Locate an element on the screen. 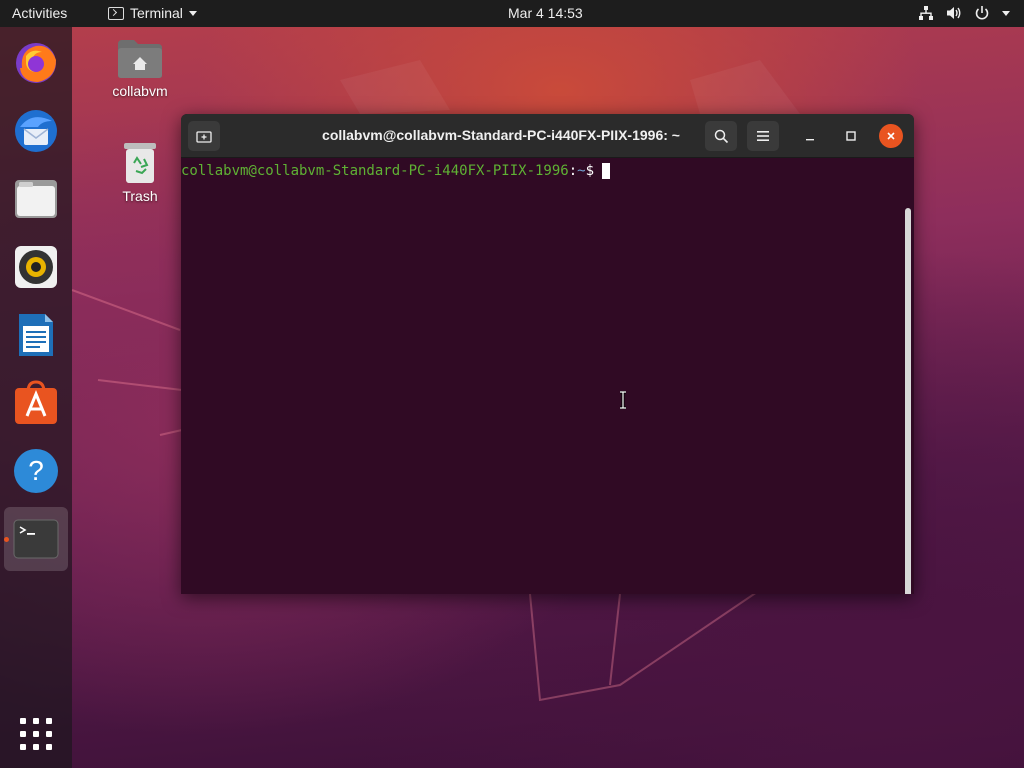 The width and height of the screenshot is (1024, 768). new-tab-button is located at coordinates (204, 136).